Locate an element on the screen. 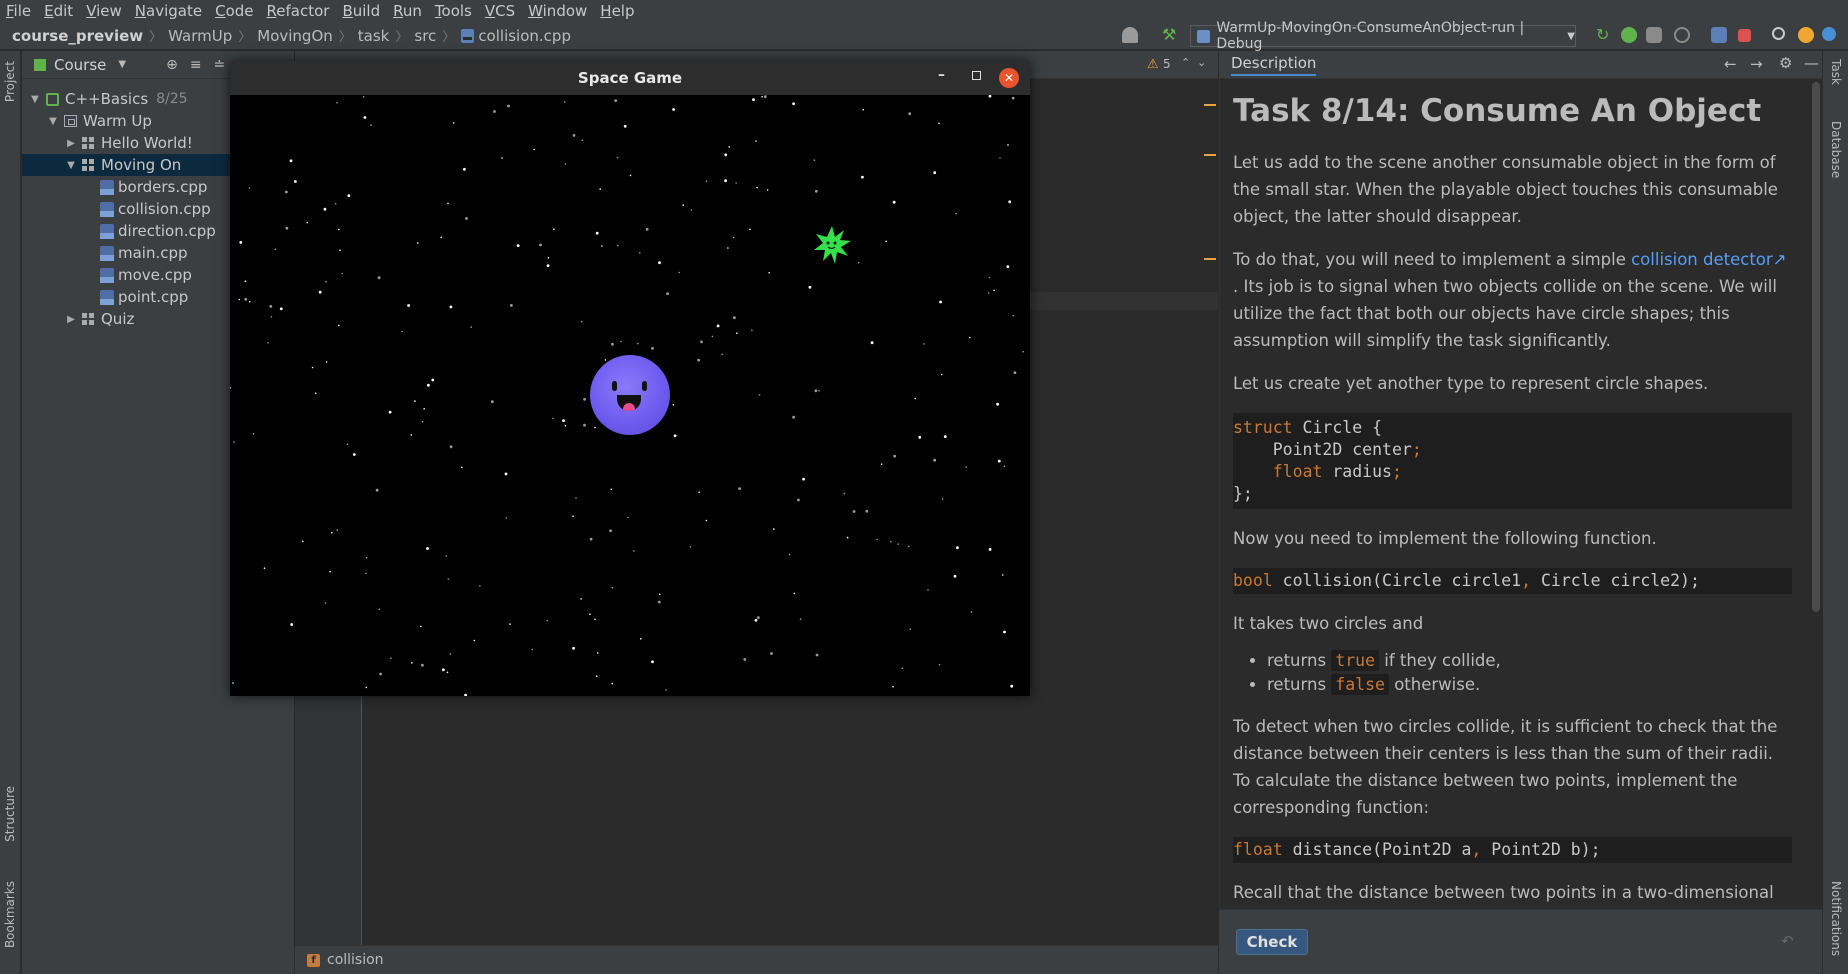 The height and width of the screenshot is (974, 1848). menu-code: Code is located at coordinates (234, 11).